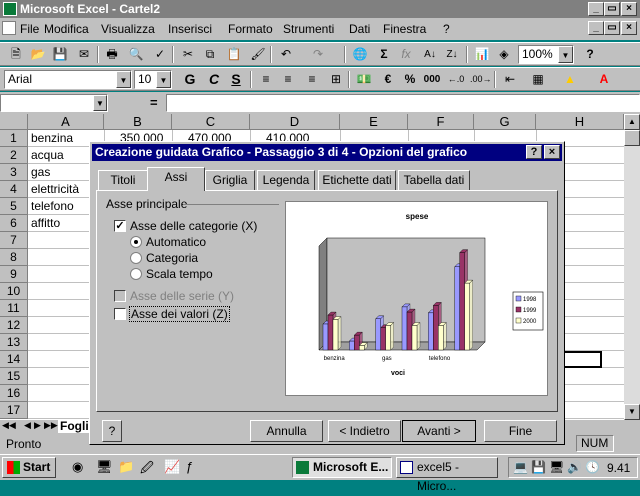  What do you see at coordinates (258, 54) in the screenshot?
I see `format-painter-icon: 🖌` at bounding box center [258, 54].